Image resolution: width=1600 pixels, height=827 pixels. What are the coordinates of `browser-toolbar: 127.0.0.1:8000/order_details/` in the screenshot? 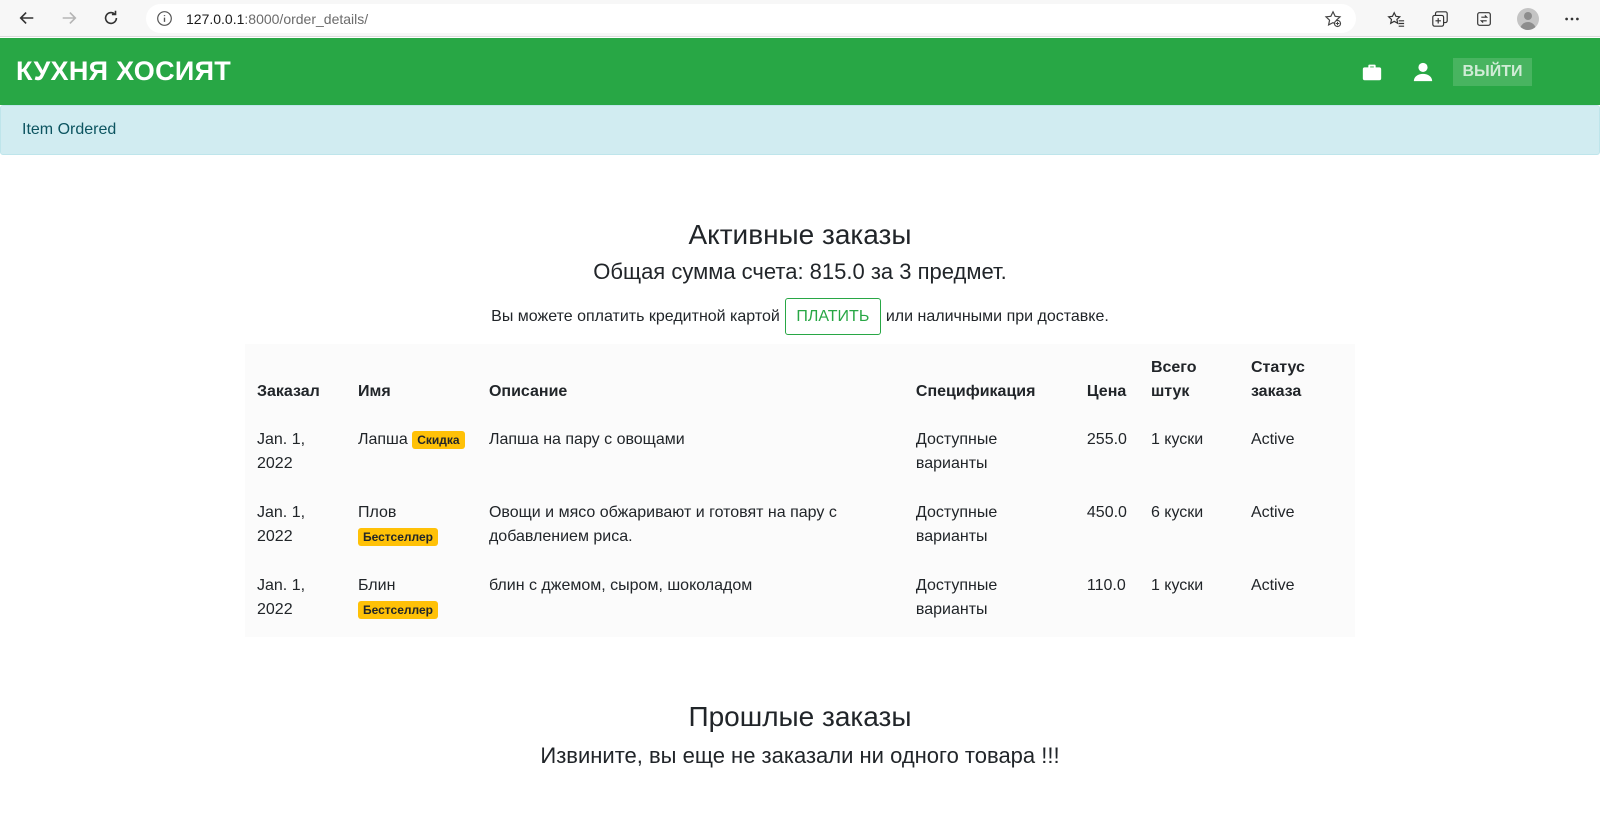 It's located at (800, 18).